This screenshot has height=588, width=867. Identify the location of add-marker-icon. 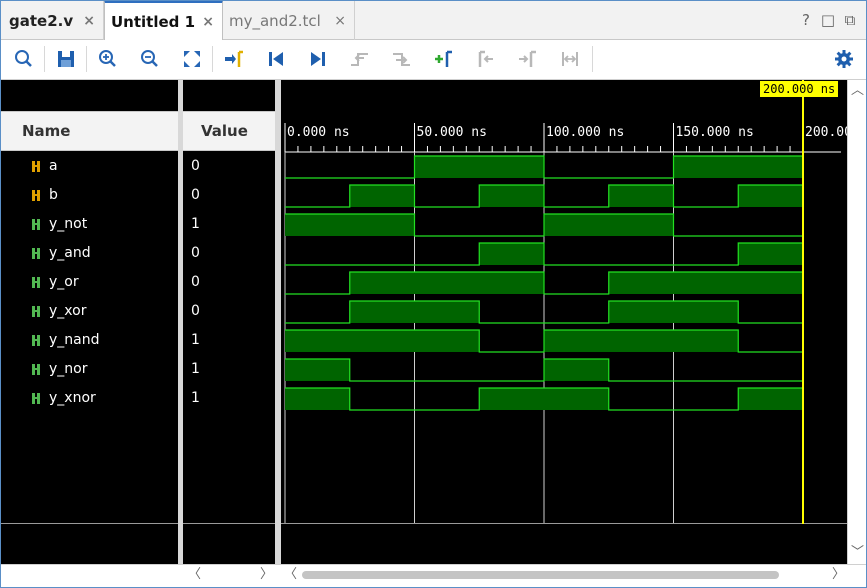
(444, 59).